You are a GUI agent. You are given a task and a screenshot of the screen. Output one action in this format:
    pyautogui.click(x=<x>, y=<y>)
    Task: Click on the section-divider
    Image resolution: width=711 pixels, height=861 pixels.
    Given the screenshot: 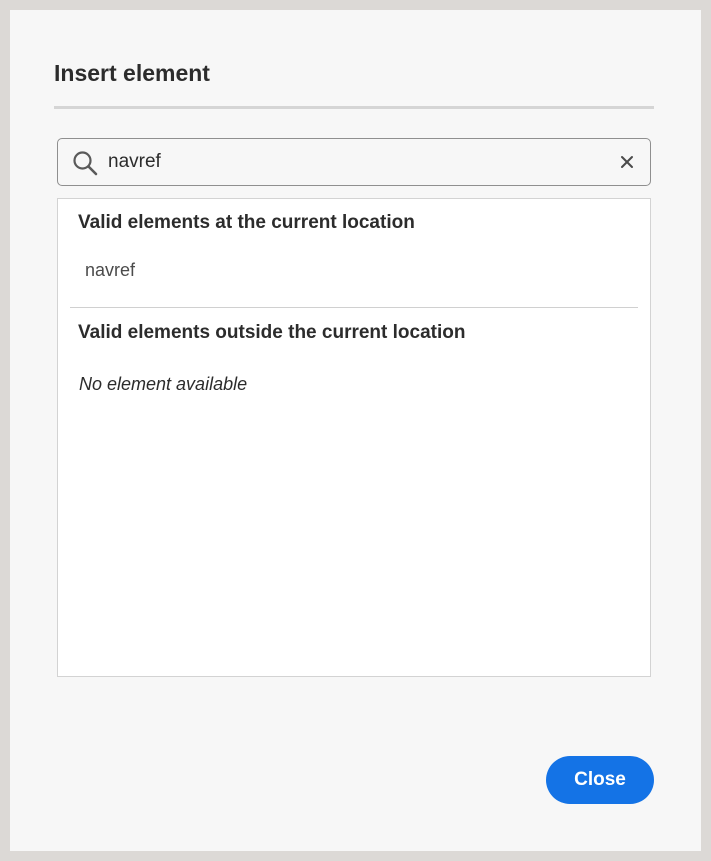 What is the action you would take?
    pyautogui.click(x=354, y=307)
    